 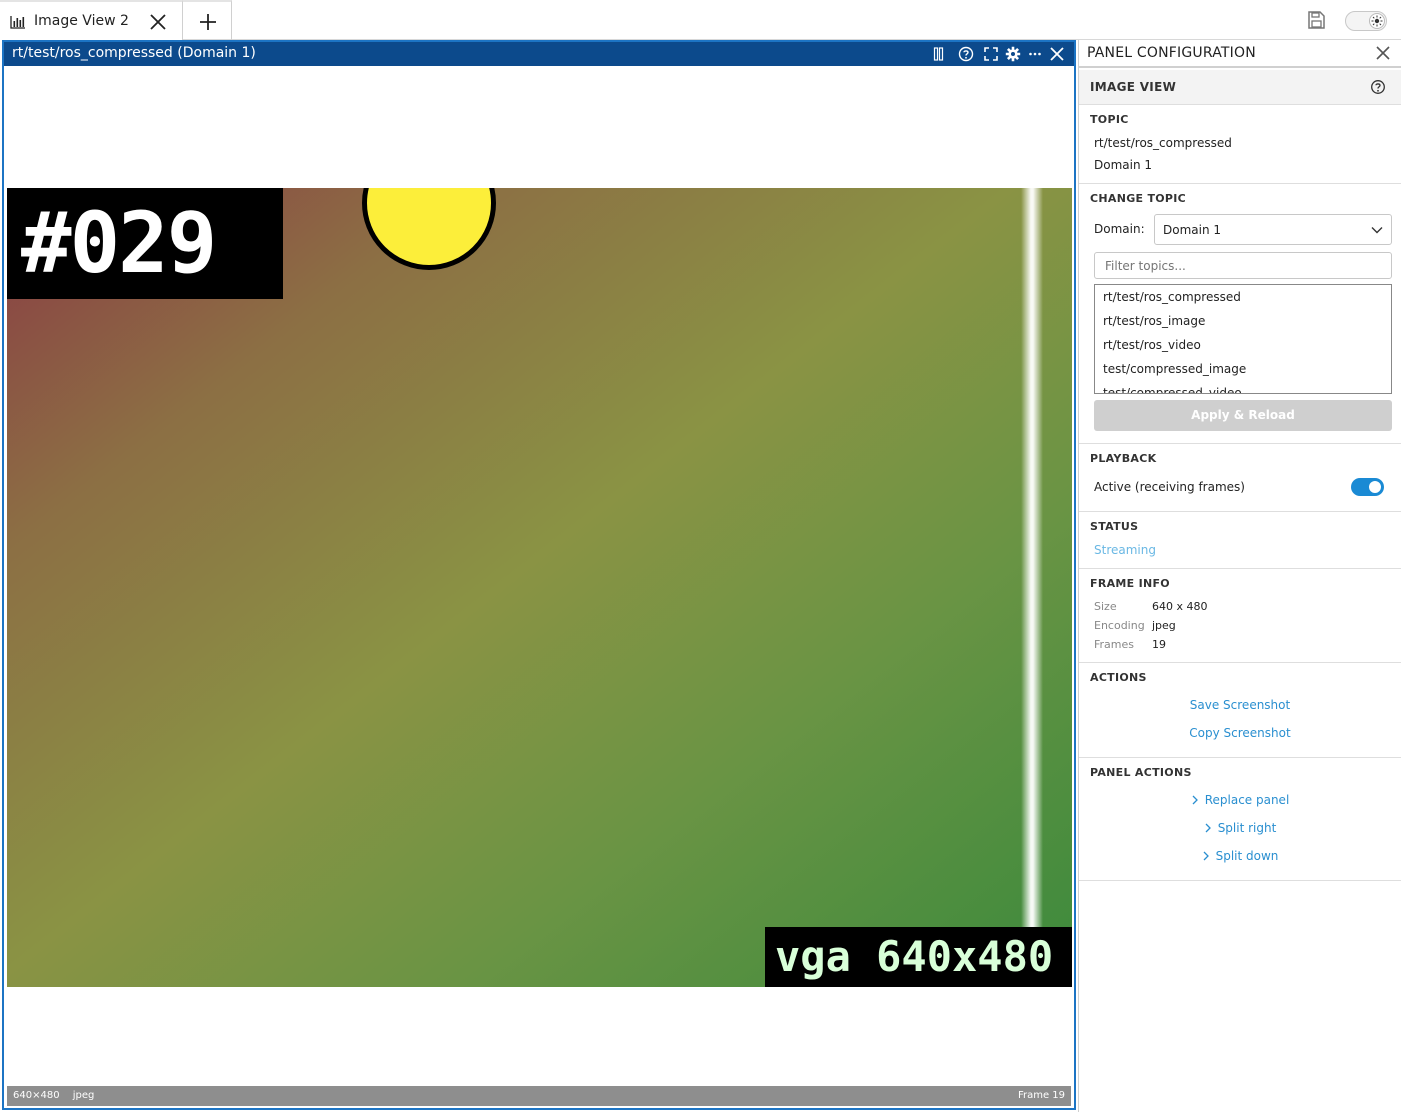 I want to click on theme-toggle, so click(x=1366, y=21).